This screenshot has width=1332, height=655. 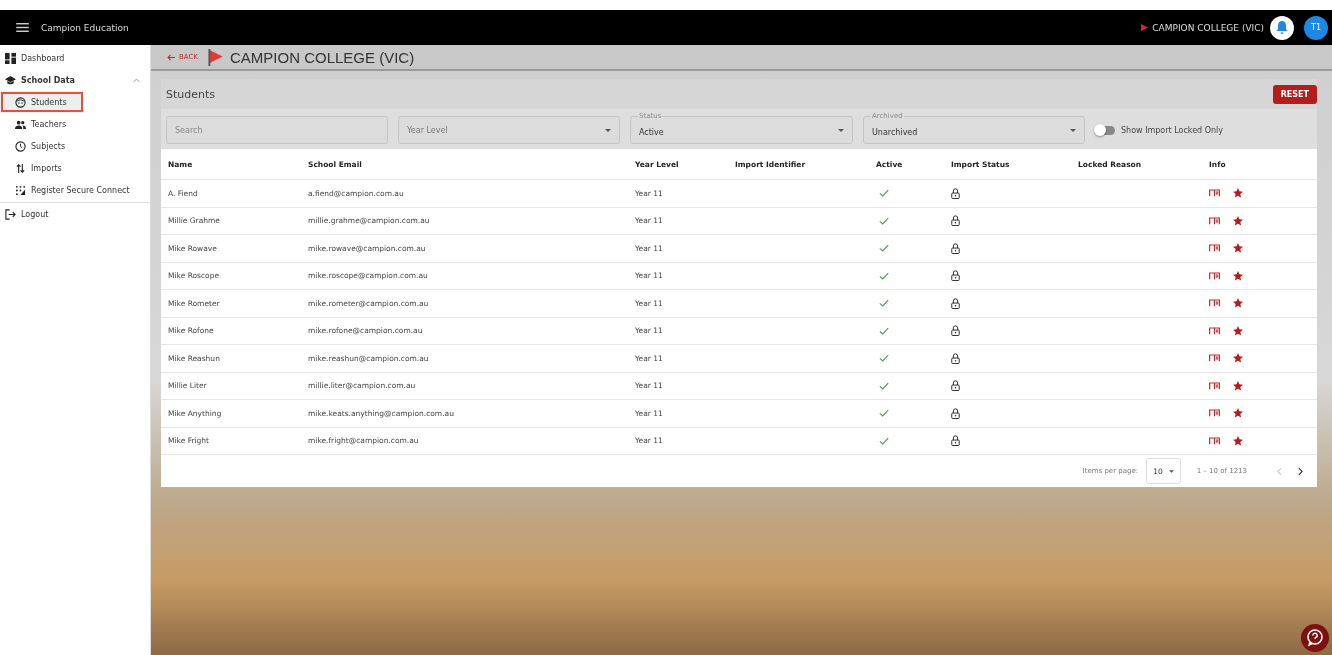 What do you see at coordinates (1316, 27) in the screenshot?
I see `user-avatar: T1` at bounding box center [1316, 27].